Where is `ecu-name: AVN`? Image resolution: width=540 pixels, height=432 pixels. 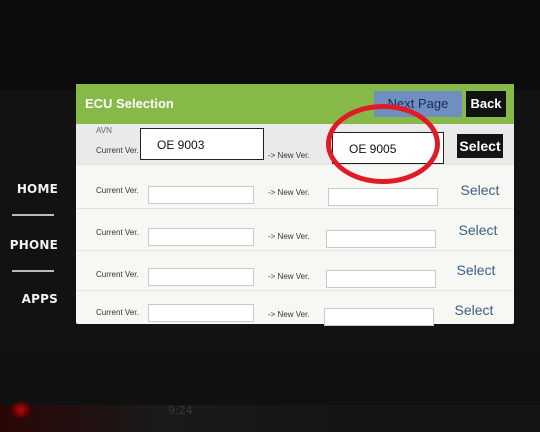
ecu-name: AVN is located at coordinates (104, 130).